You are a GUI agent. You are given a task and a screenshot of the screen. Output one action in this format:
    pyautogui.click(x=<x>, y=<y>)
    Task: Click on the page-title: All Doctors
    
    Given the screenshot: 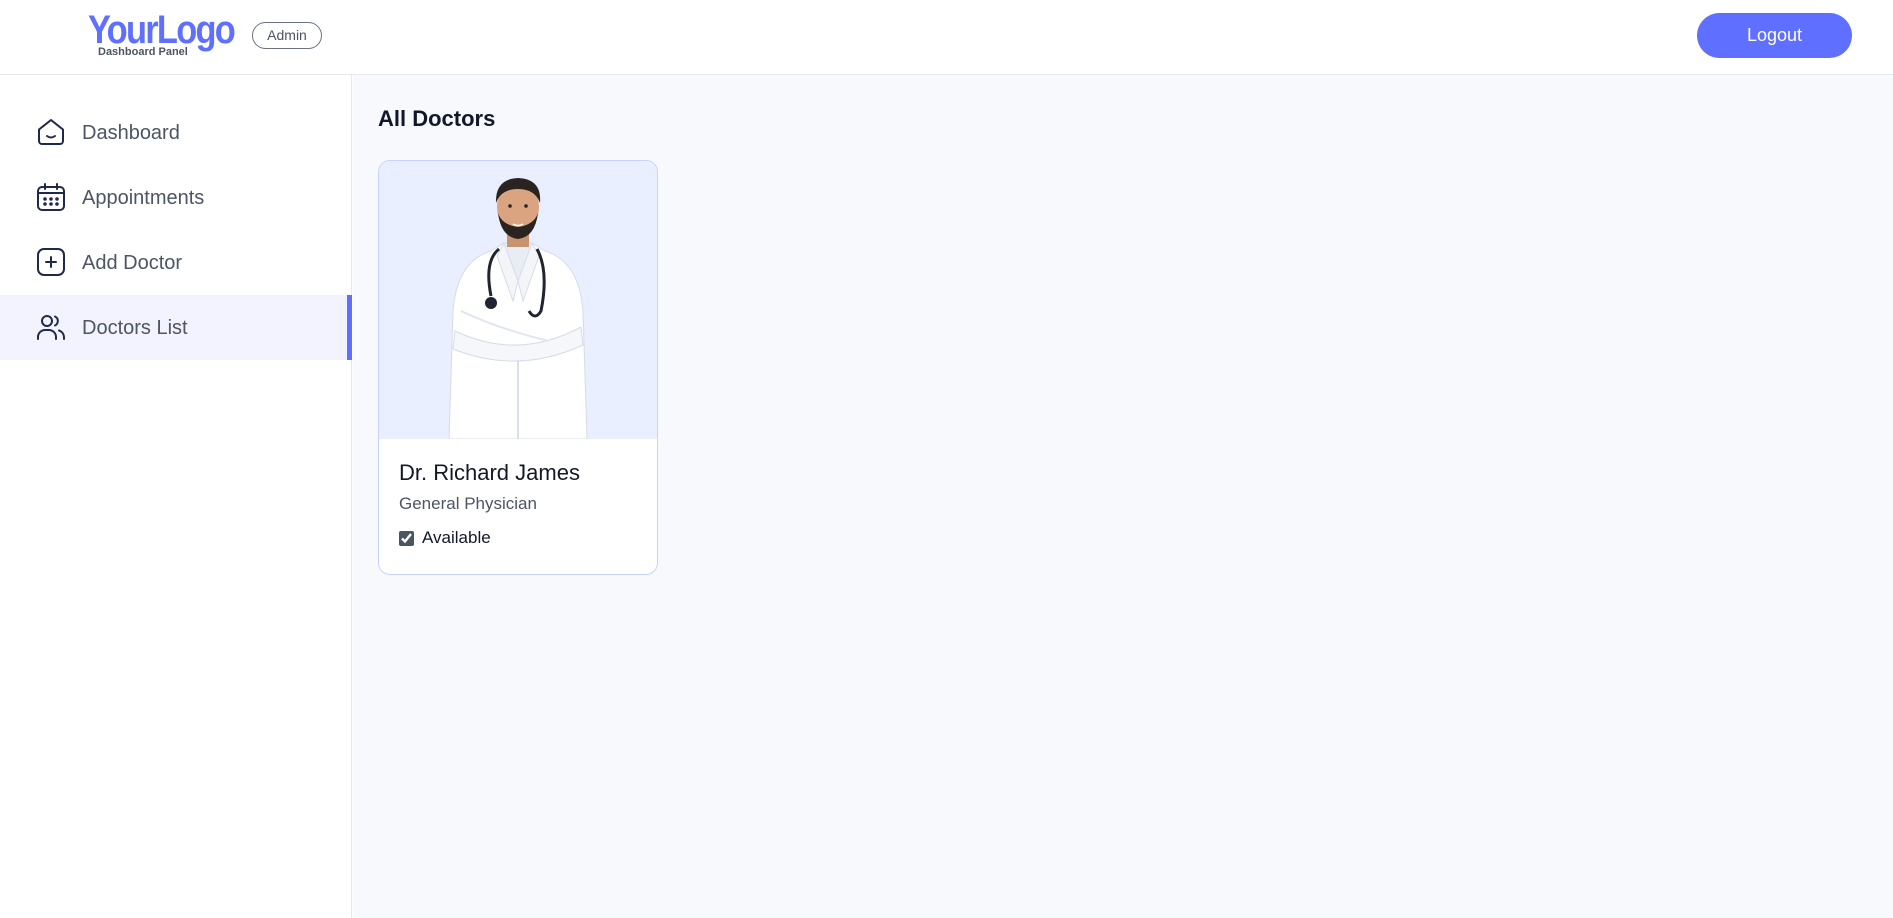 What is the action you would take?
    pyautogui.click(x=437, y=118)
    